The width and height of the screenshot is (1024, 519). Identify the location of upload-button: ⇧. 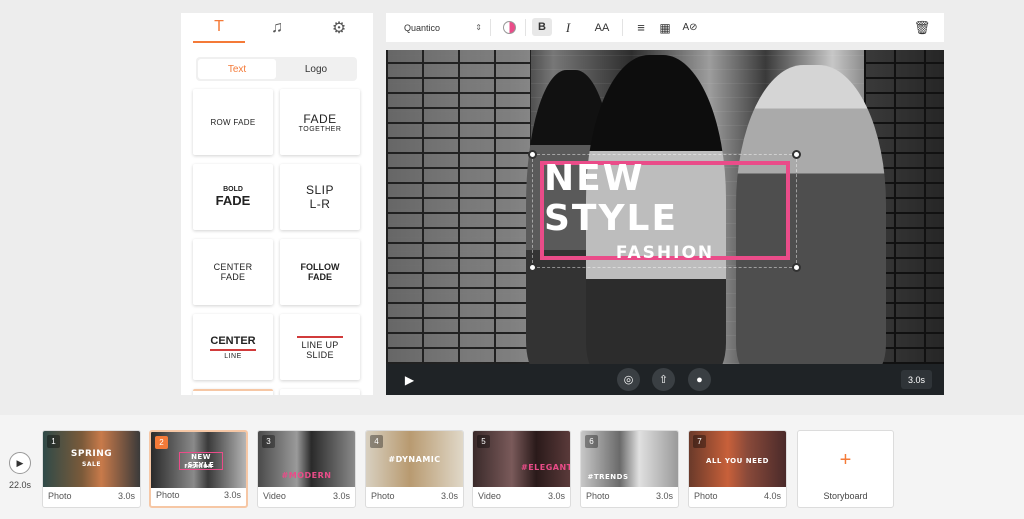
(663, 379).